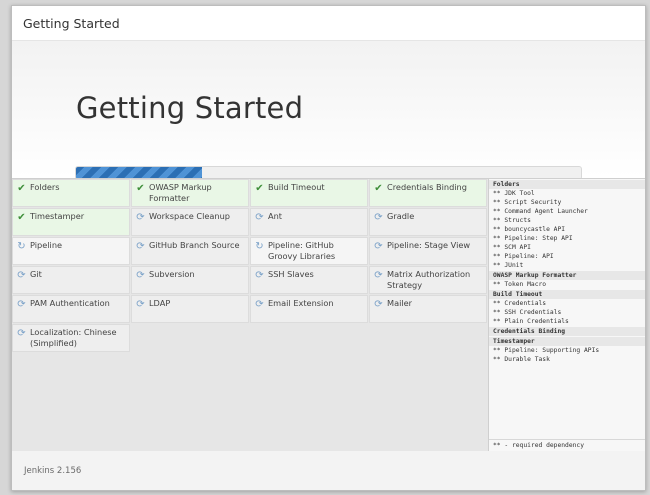 Image resolution: width=650 pixels, height=495 pixels. What do you see at coordinates (275, 216) in the screenshot?
I see `plugin-label: Ant` at bounding box center [275, 216].